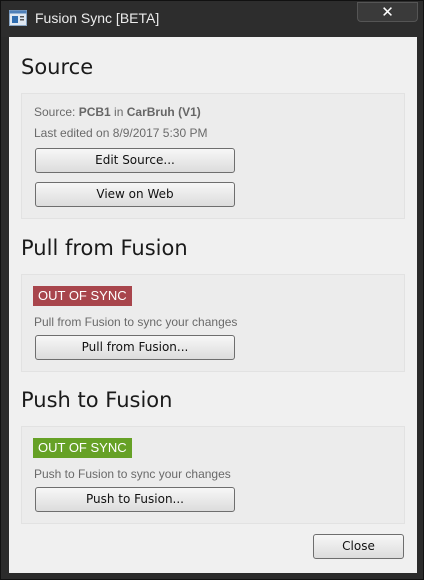 The image size is (424, 580). I want to click on source-prefix-label: Source:, so click(56, 112).